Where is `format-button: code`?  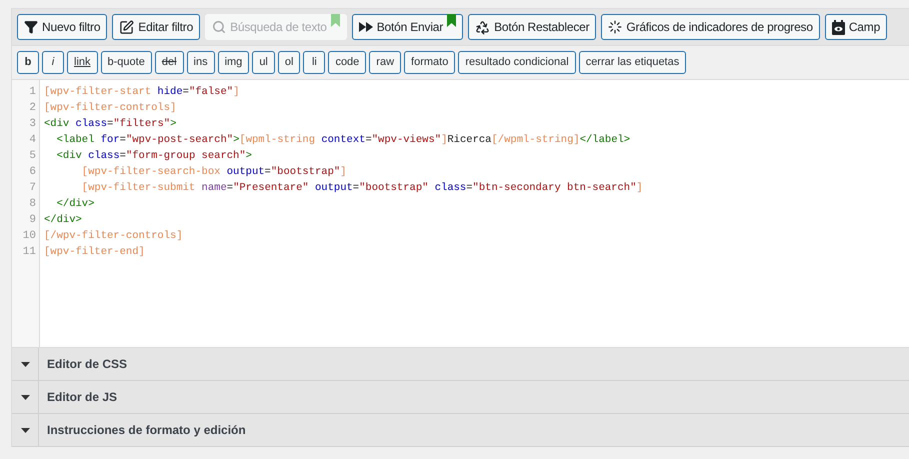 format-button: code is located at coordinates (347, 62).